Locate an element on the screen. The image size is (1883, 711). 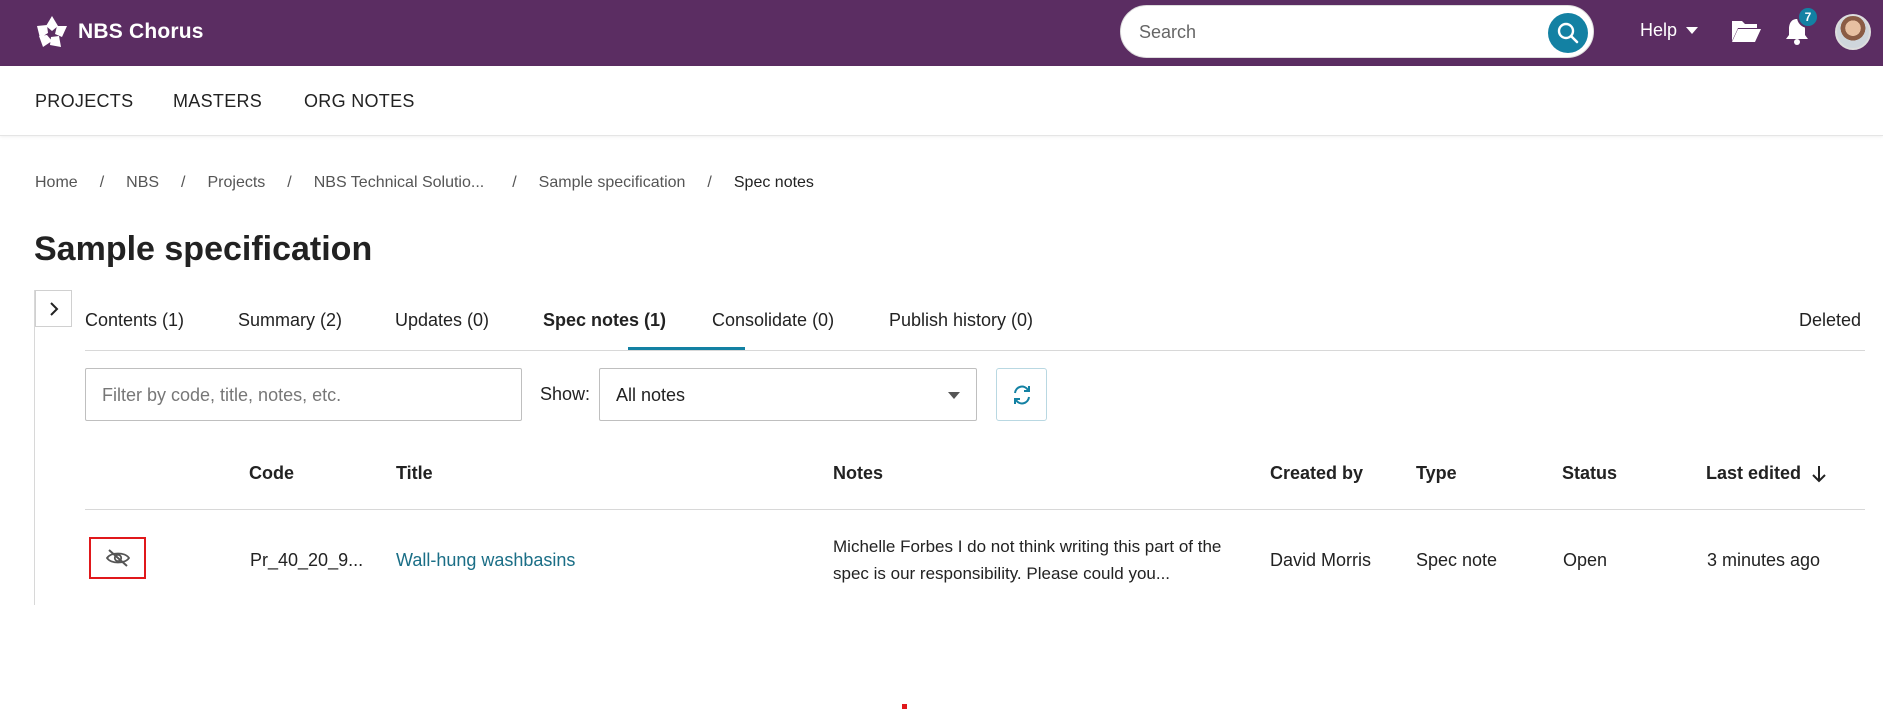
nav-org-notes: ORG NOTES is located at coordinates (359, 101).